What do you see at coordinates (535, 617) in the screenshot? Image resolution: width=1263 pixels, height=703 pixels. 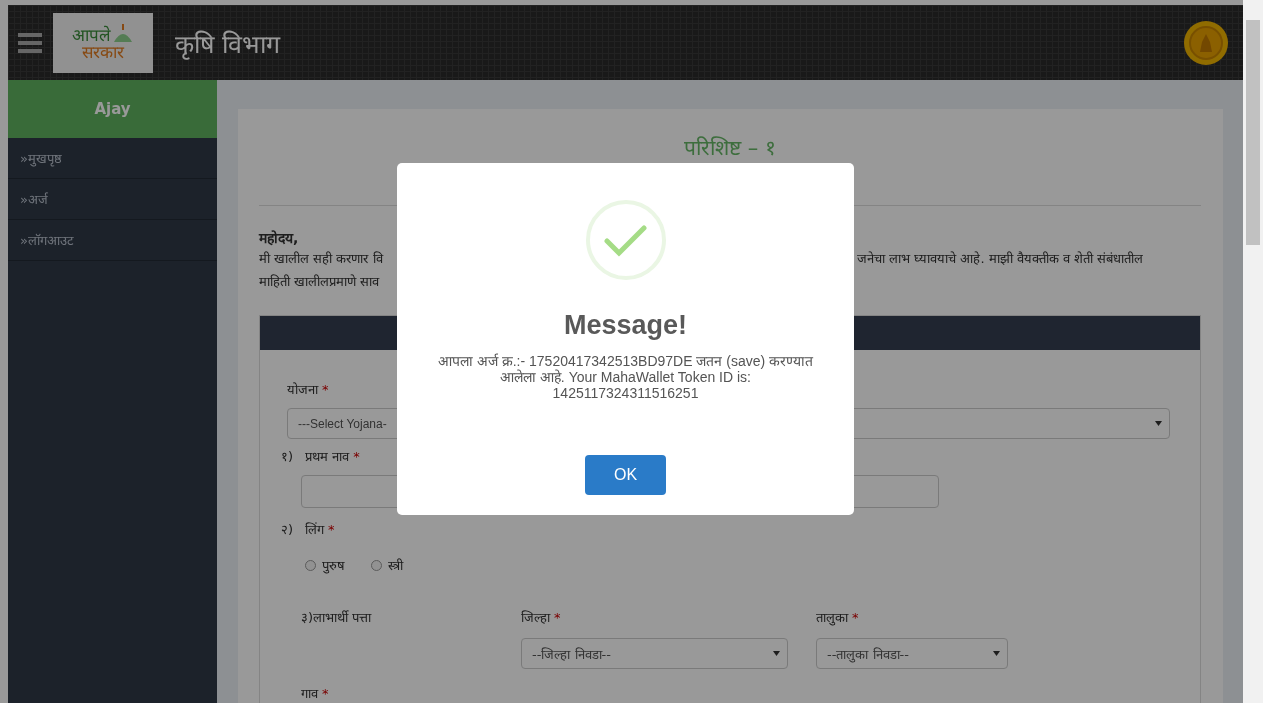 I see `field-label: जिल्हा` at bounding box center [535, 617].